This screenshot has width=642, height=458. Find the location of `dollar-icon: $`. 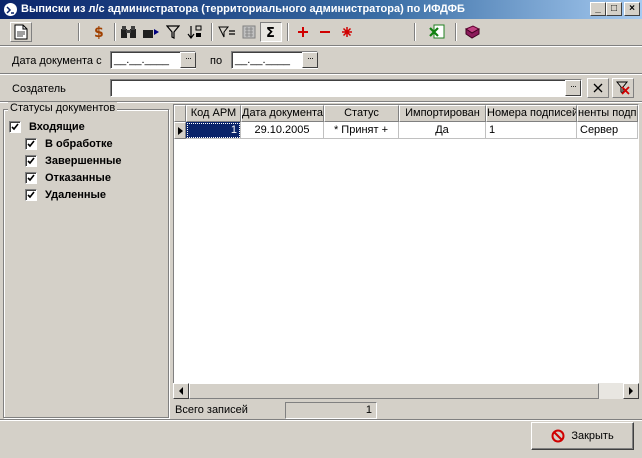

dollar-icon: $ is located at coordinates (99, 32).